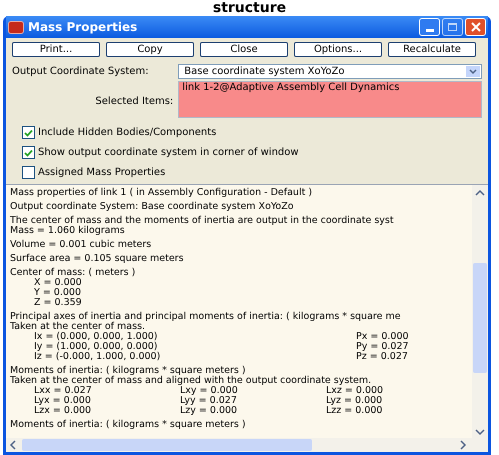  Describe the element at coordinates (97, 259) in the screenshot. I see `report-line: Surface area = 0.105 square meters` at that location.